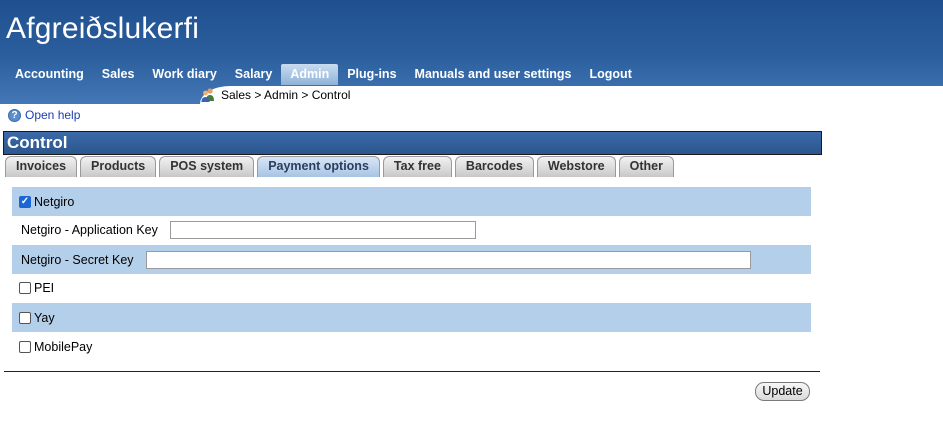 Image resolution: width=943 pixels, height=431 pixels. Describe the element at coordinates (63, 346) in the screenshot. I see `mobilepay-label: MobilePay` at that location.